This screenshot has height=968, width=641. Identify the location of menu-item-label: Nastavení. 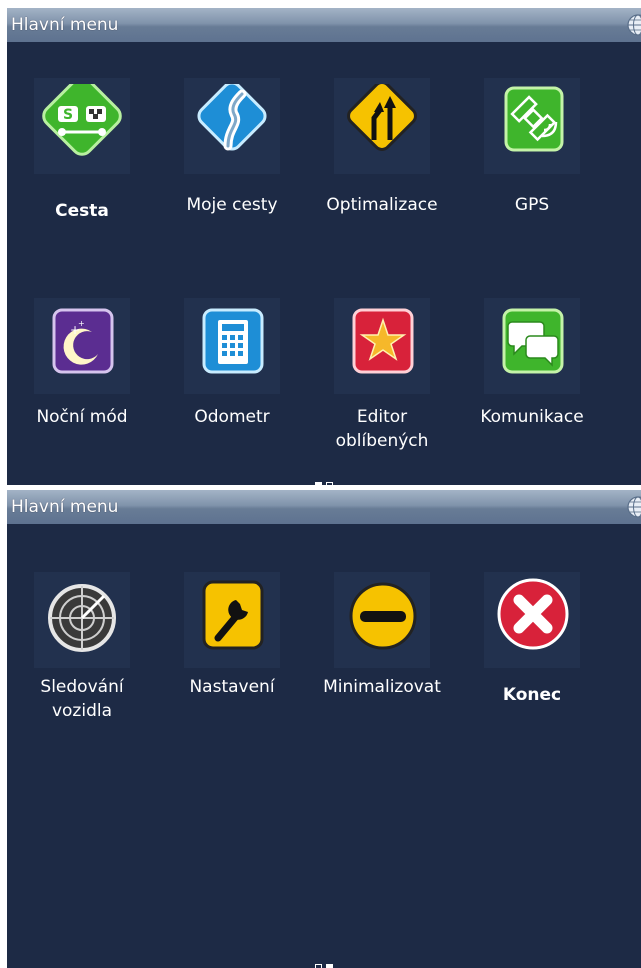
(232, 687).